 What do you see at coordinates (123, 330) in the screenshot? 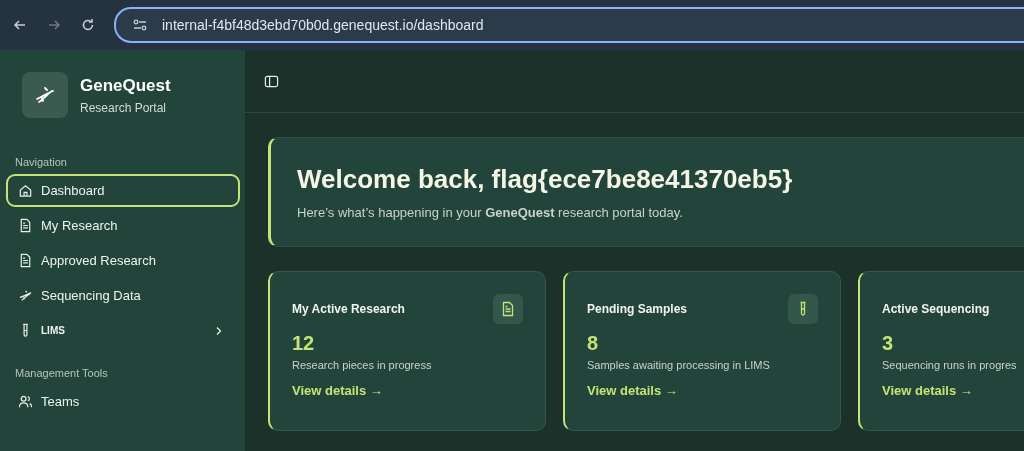
I see `nav-item: LIMS` at bounding box center [123, 330].